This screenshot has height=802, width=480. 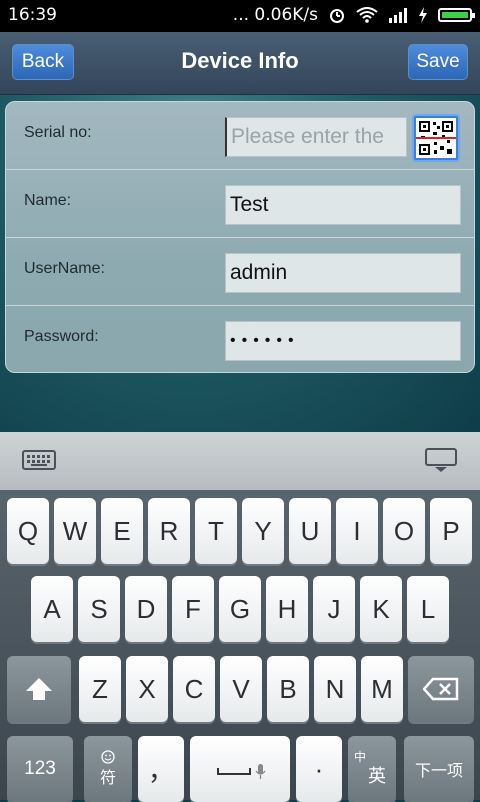 I want to click on password-label: Password:, so click(x=61, y=336).